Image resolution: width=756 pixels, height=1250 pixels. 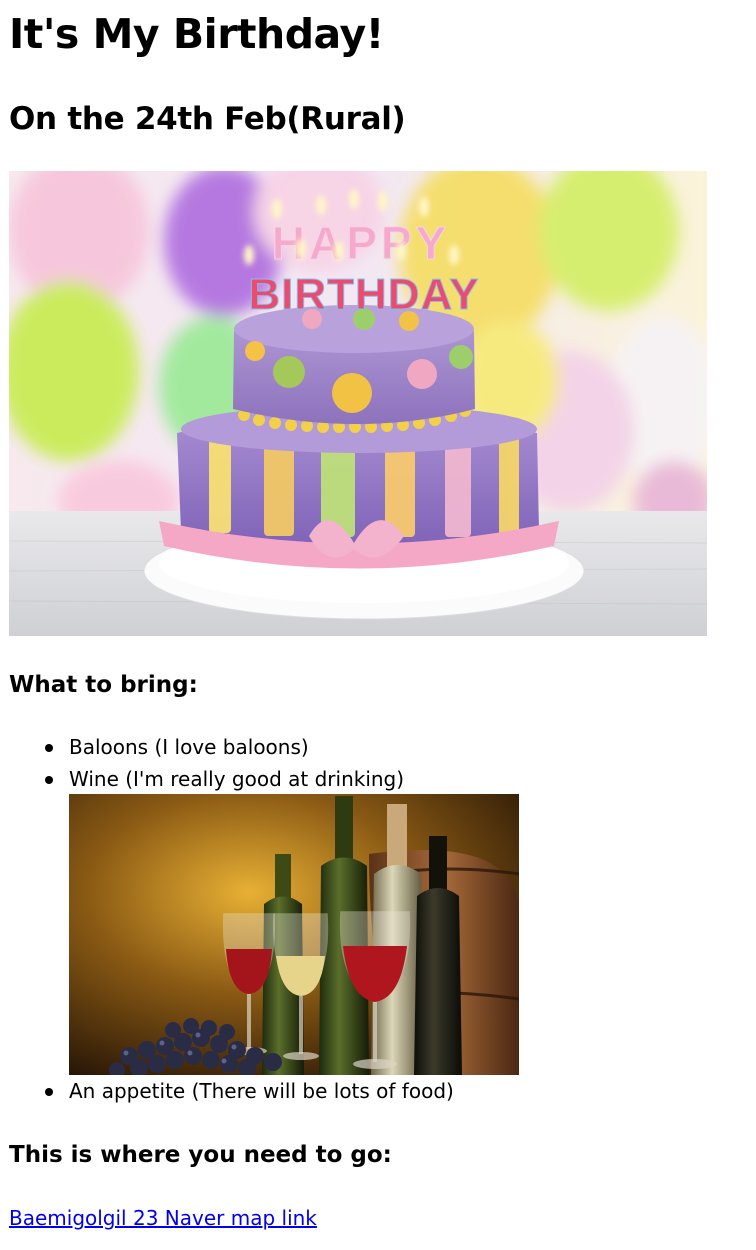 What do you see at coordinates (363, 294) in the screenshot?
I see `cake-text-birthday: BIRTHDAY` at bounding box center [363, 294].